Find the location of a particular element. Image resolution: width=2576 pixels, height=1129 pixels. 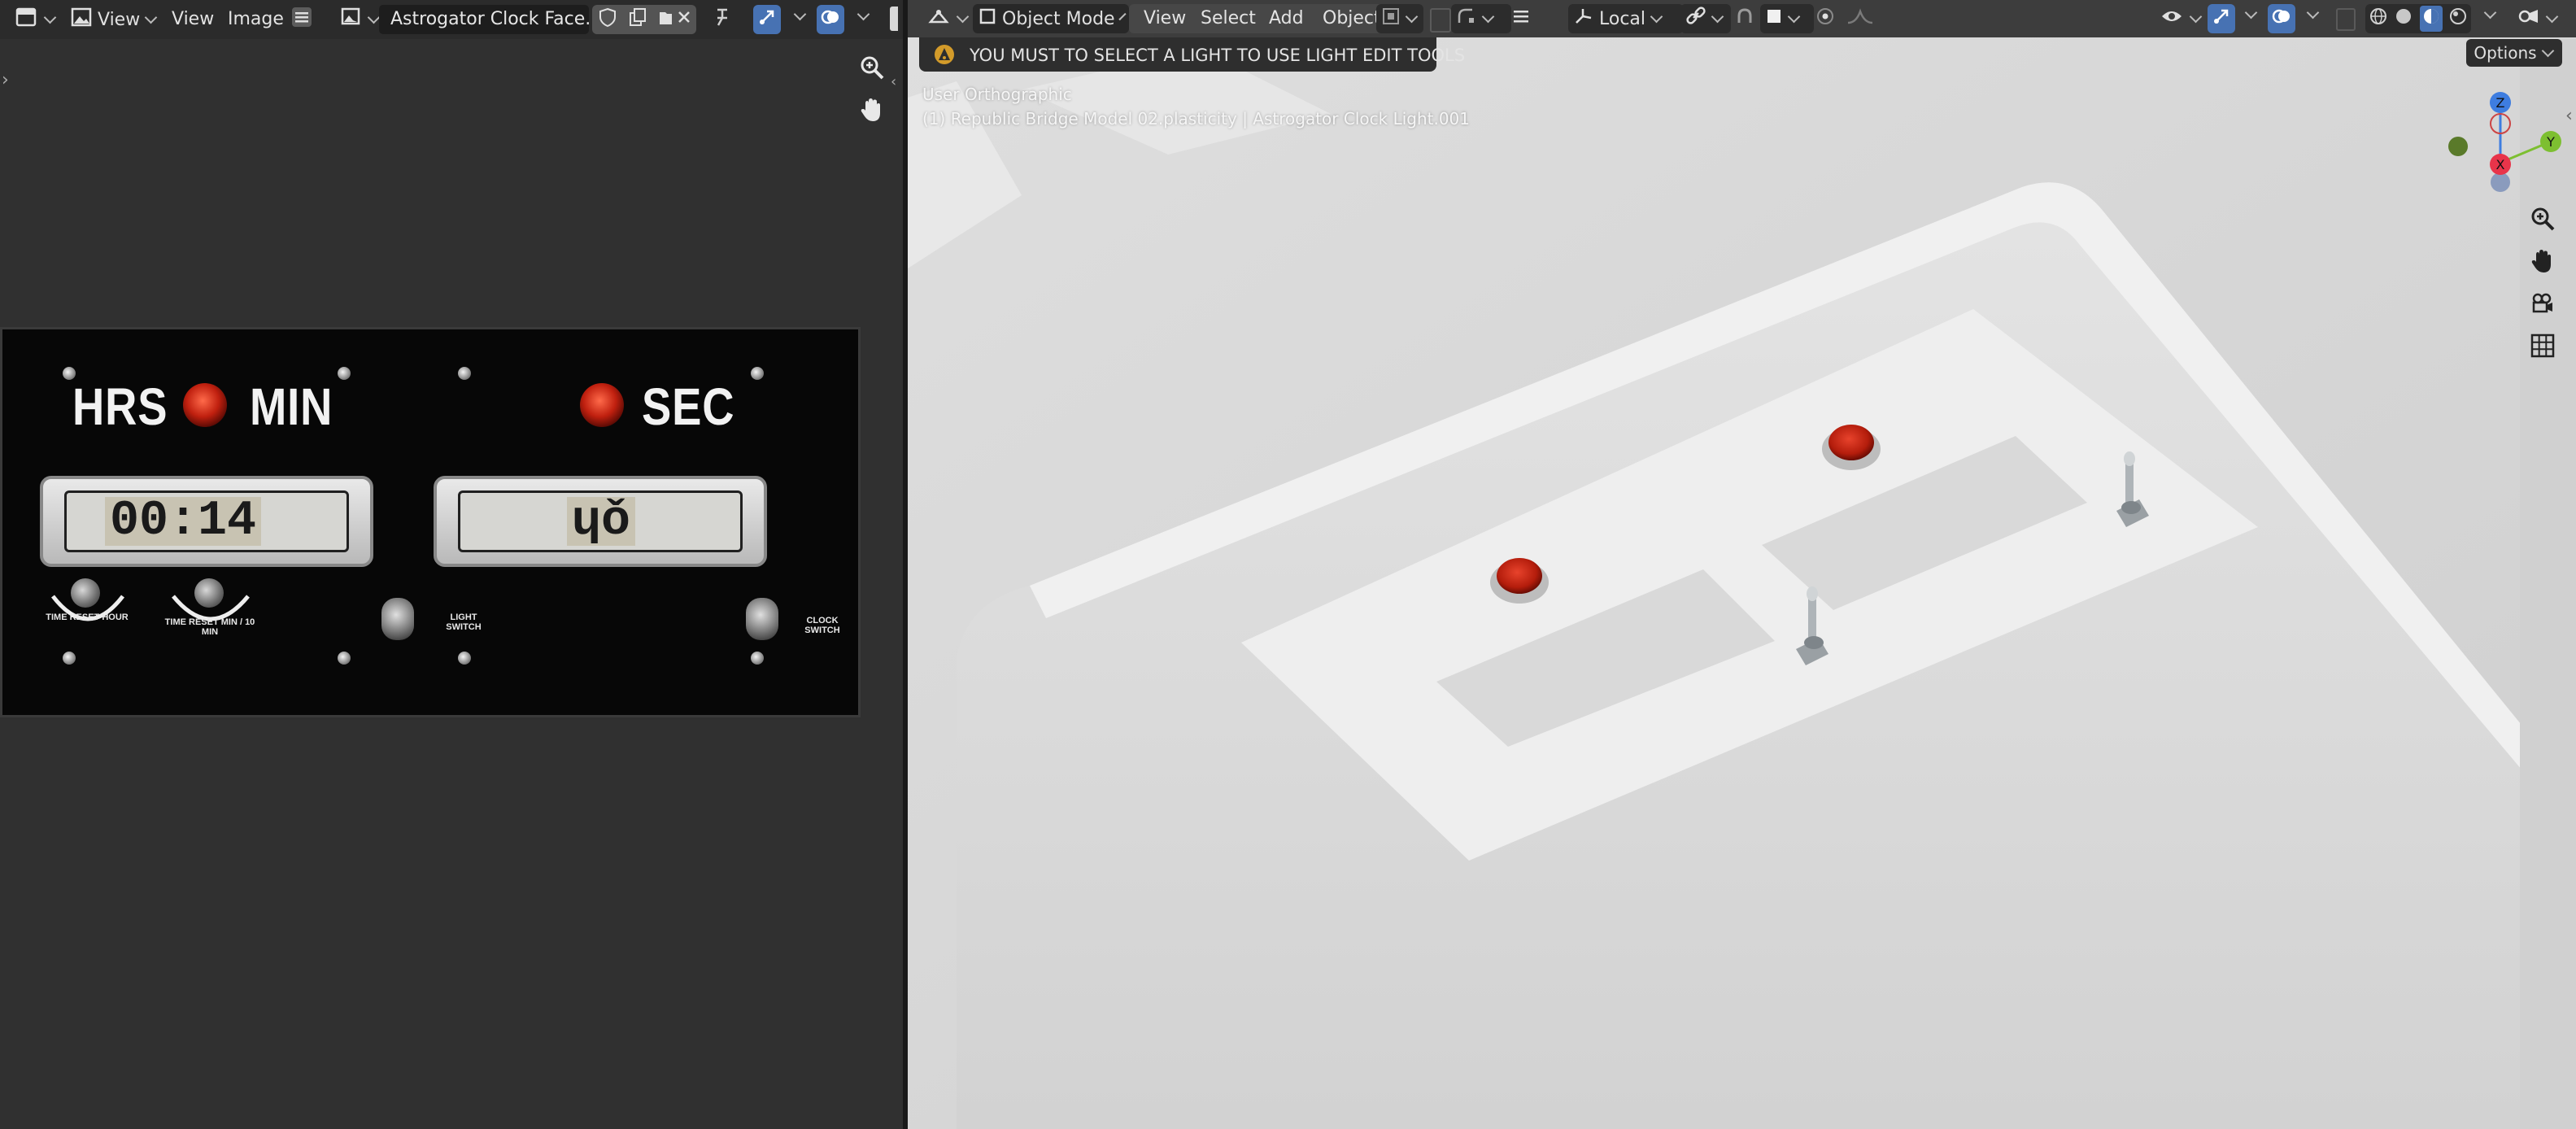

browse-image-button is located at coordinates (360, 19).